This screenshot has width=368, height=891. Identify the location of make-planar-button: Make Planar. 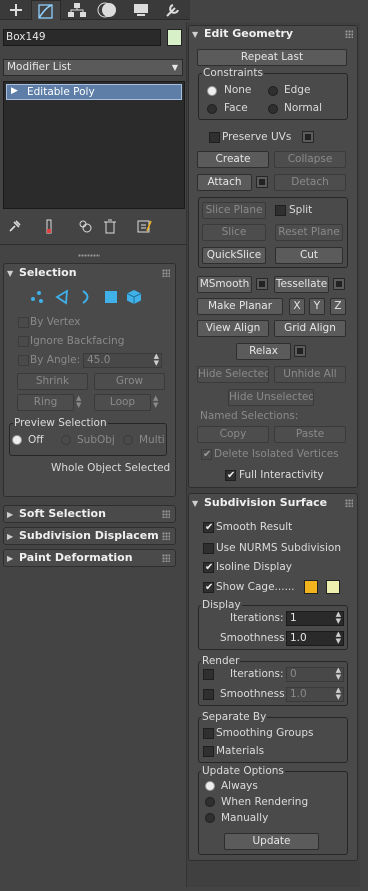
(240, 306).